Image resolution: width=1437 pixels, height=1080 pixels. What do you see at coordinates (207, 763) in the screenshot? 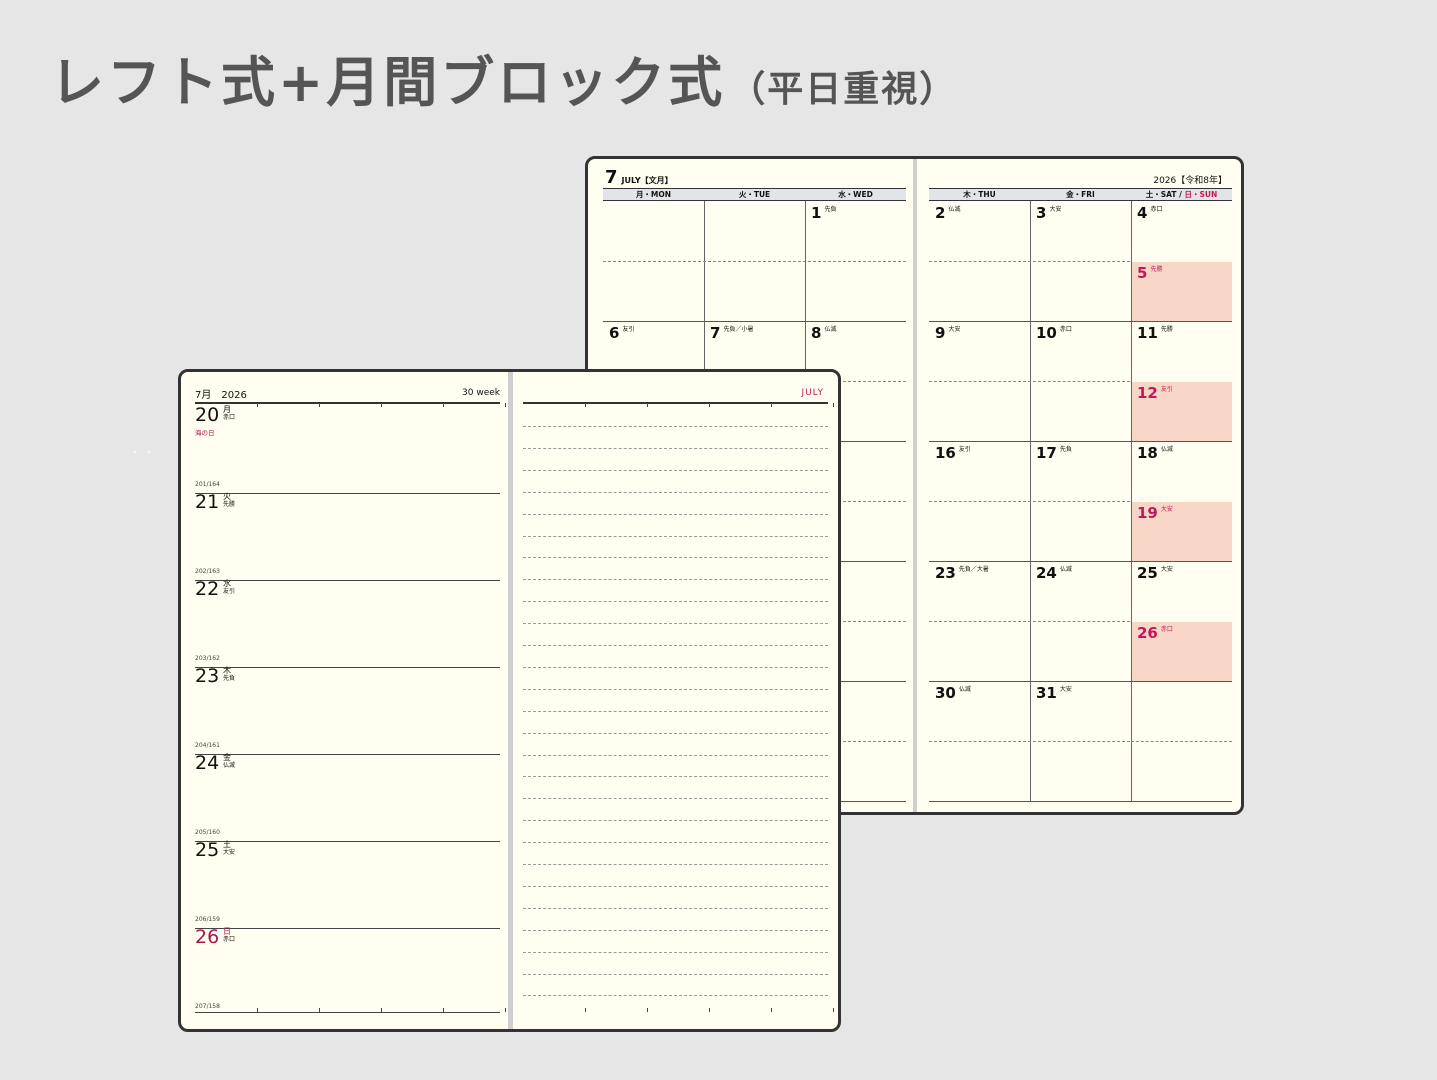
I see `weekly-day-number: 24` at bounding box center [207, 763].